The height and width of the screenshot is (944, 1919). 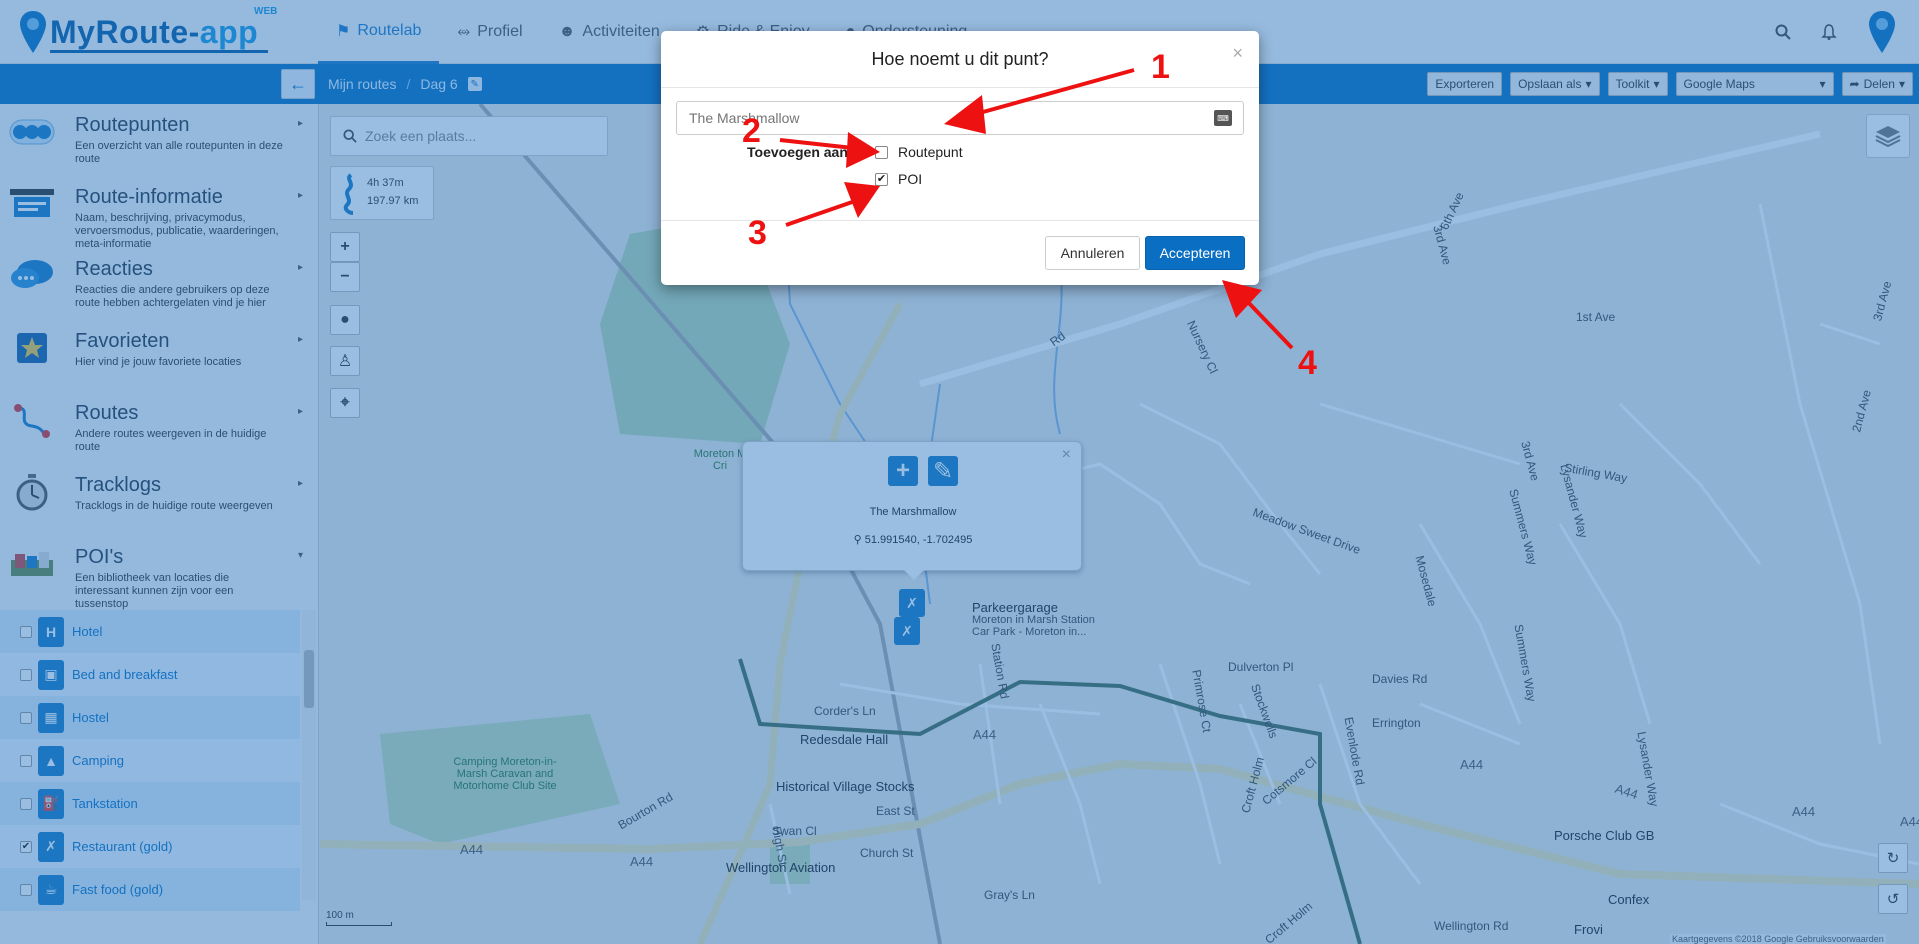 I want to click on annotation-number-2: 2, so click(x=751, y=131).